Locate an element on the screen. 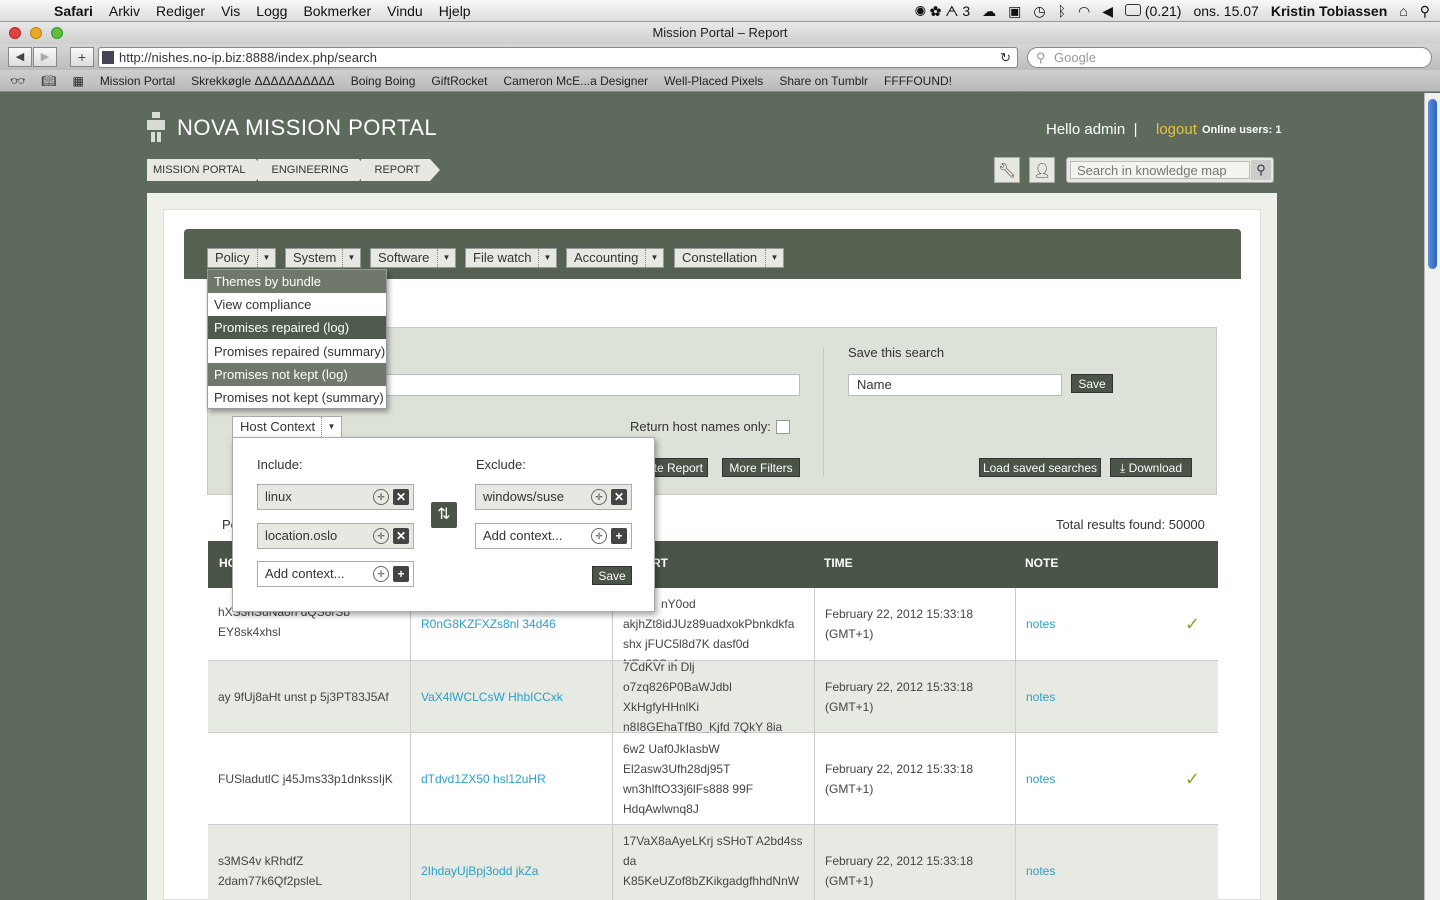 The image size is (1440, 900). bookmark-mission-portal: Mission Portal is located at coordinates (137, 81).